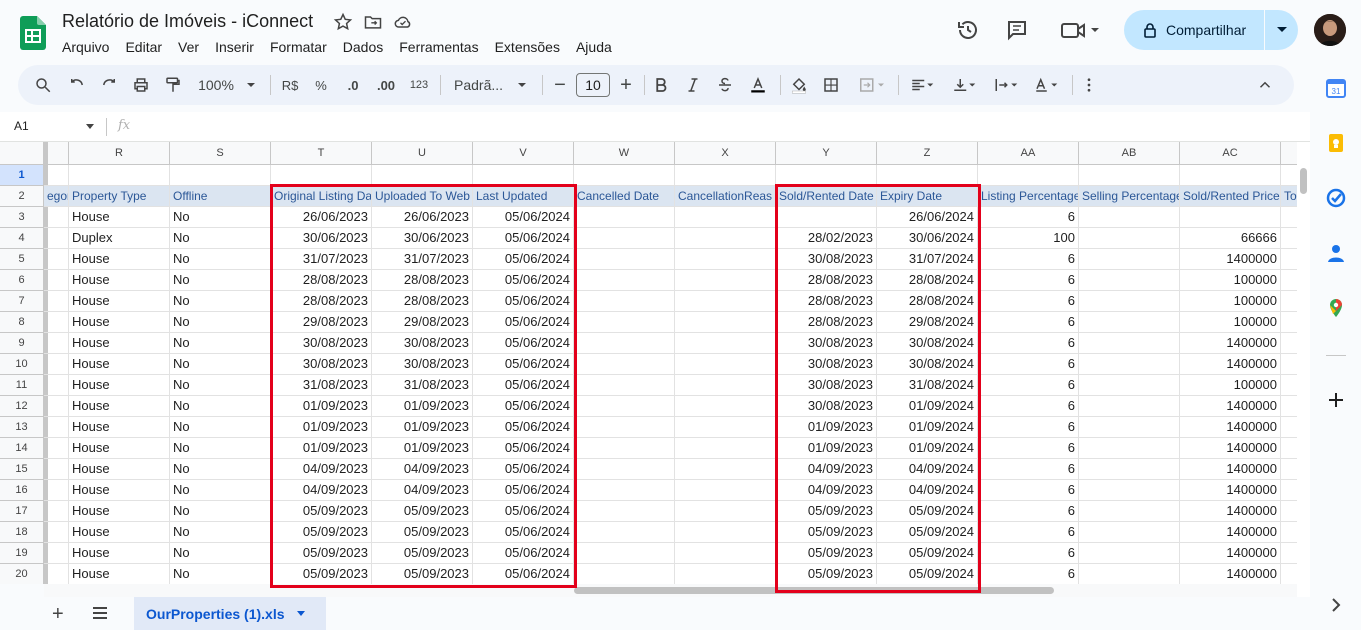  What do you see at coordinates (321, 385) in the screenshot?
I see `table-cell: 31/08/2023` at bounding box center [321, 385].